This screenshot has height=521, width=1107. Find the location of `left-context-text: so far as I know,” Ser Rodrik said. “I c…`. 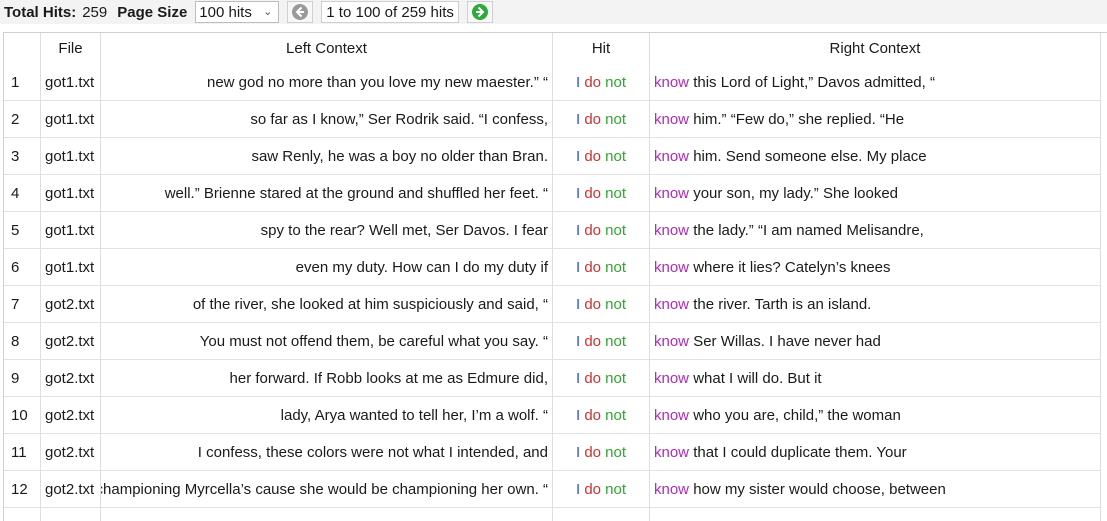

left-context-text: so far as I know,” Ser Rodrik said. “I c… is located at coordinates (399, 119).